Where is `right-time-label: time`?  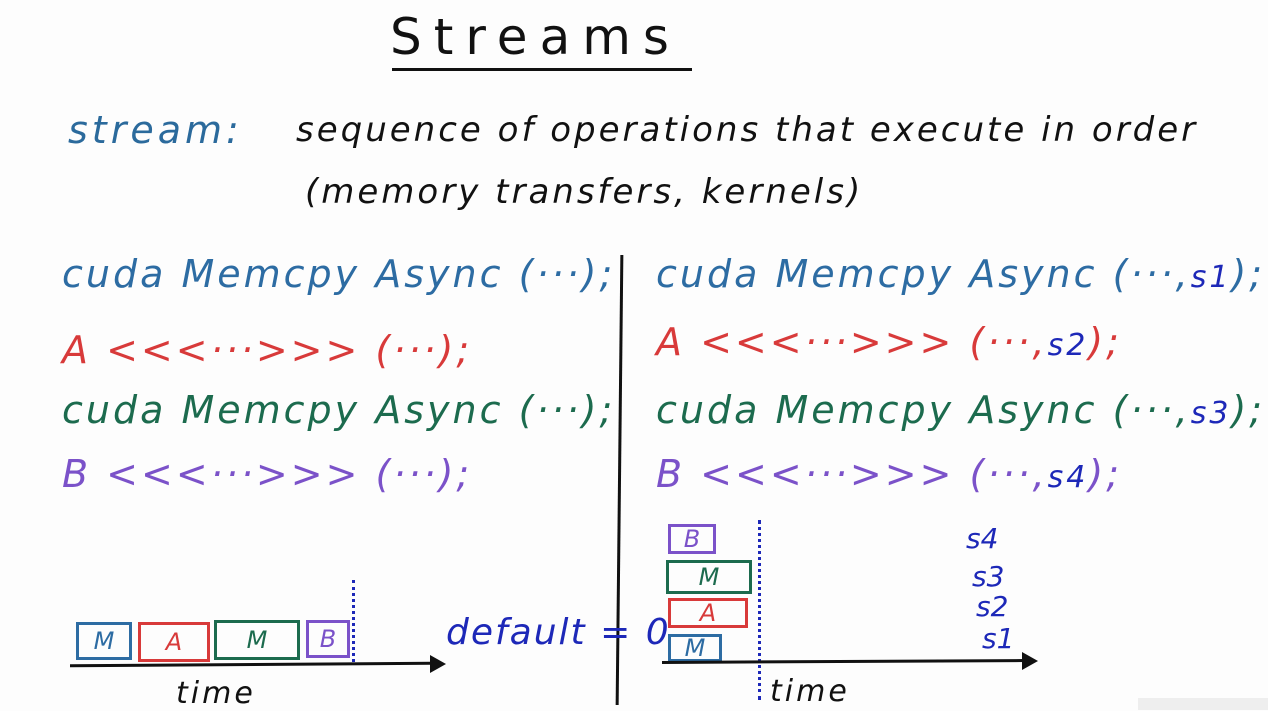 right-time-label: time is located at coordinates (810, 691).